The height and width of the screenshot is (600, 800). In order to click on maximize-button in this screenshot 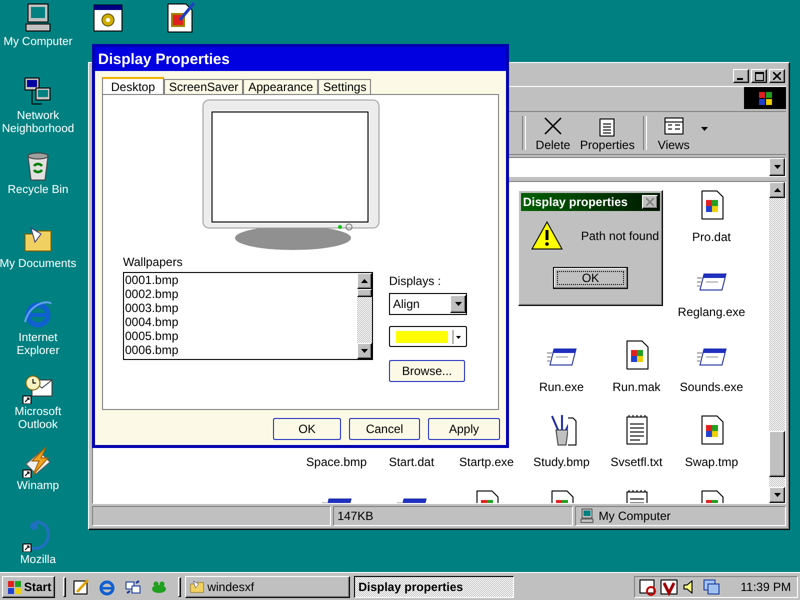, I will do `click(759, 76)`.